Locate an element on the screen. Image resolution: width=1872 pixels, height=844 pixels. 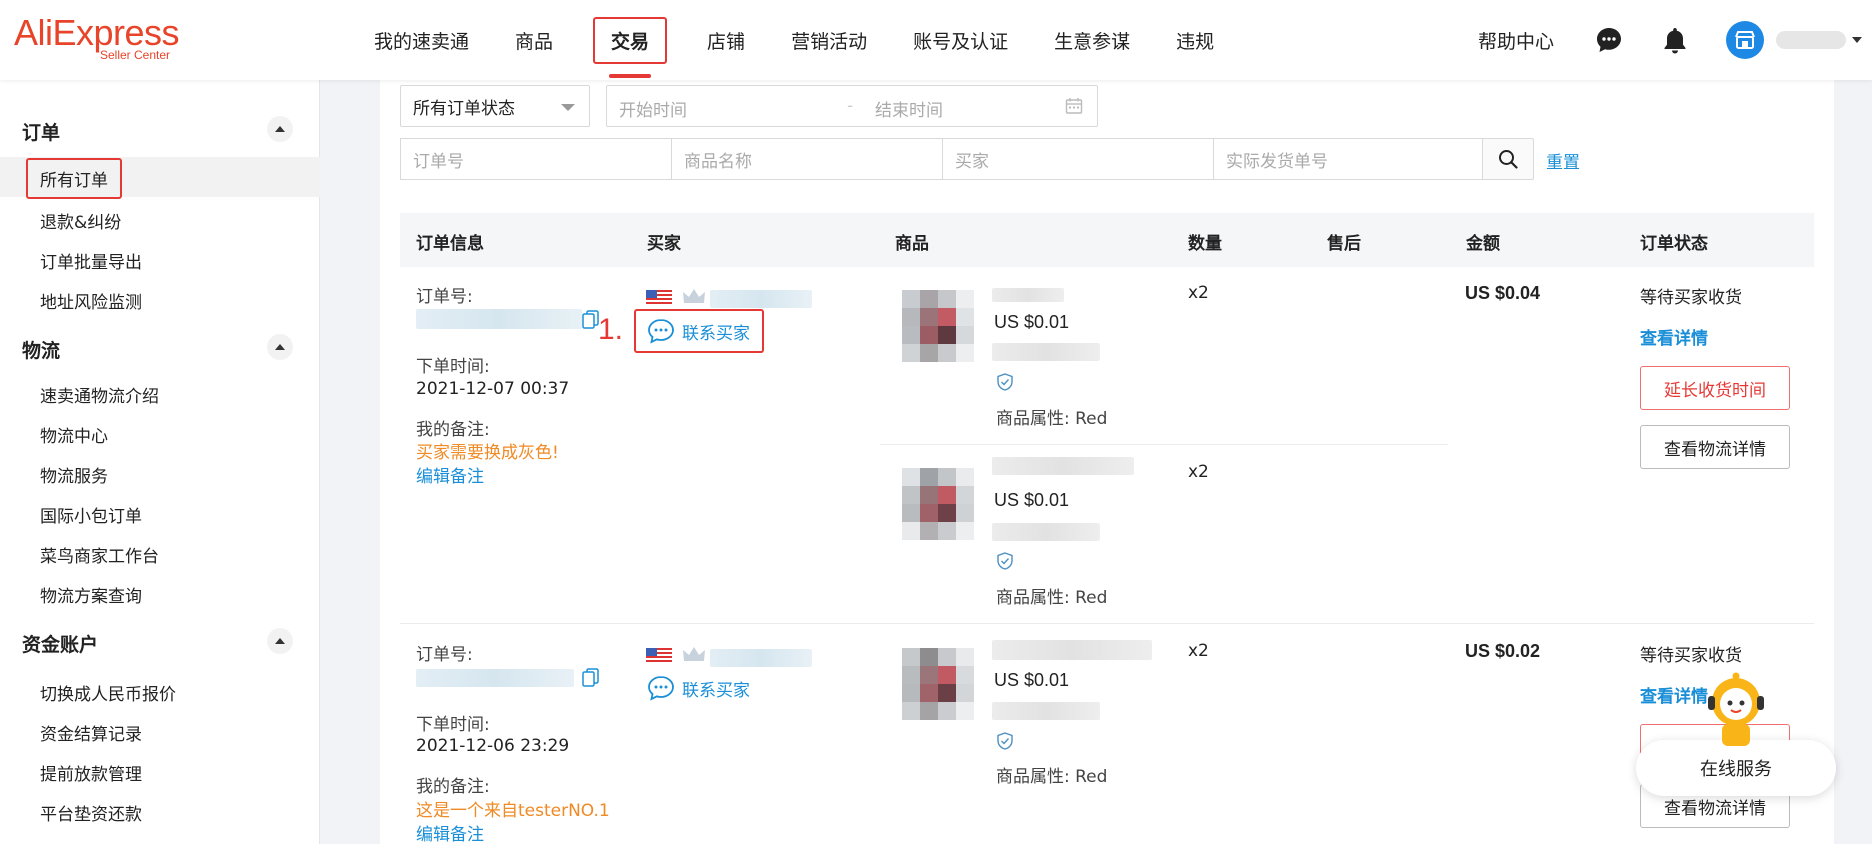
nav-account: 账号及认证 is located at coordinates (960, 40).